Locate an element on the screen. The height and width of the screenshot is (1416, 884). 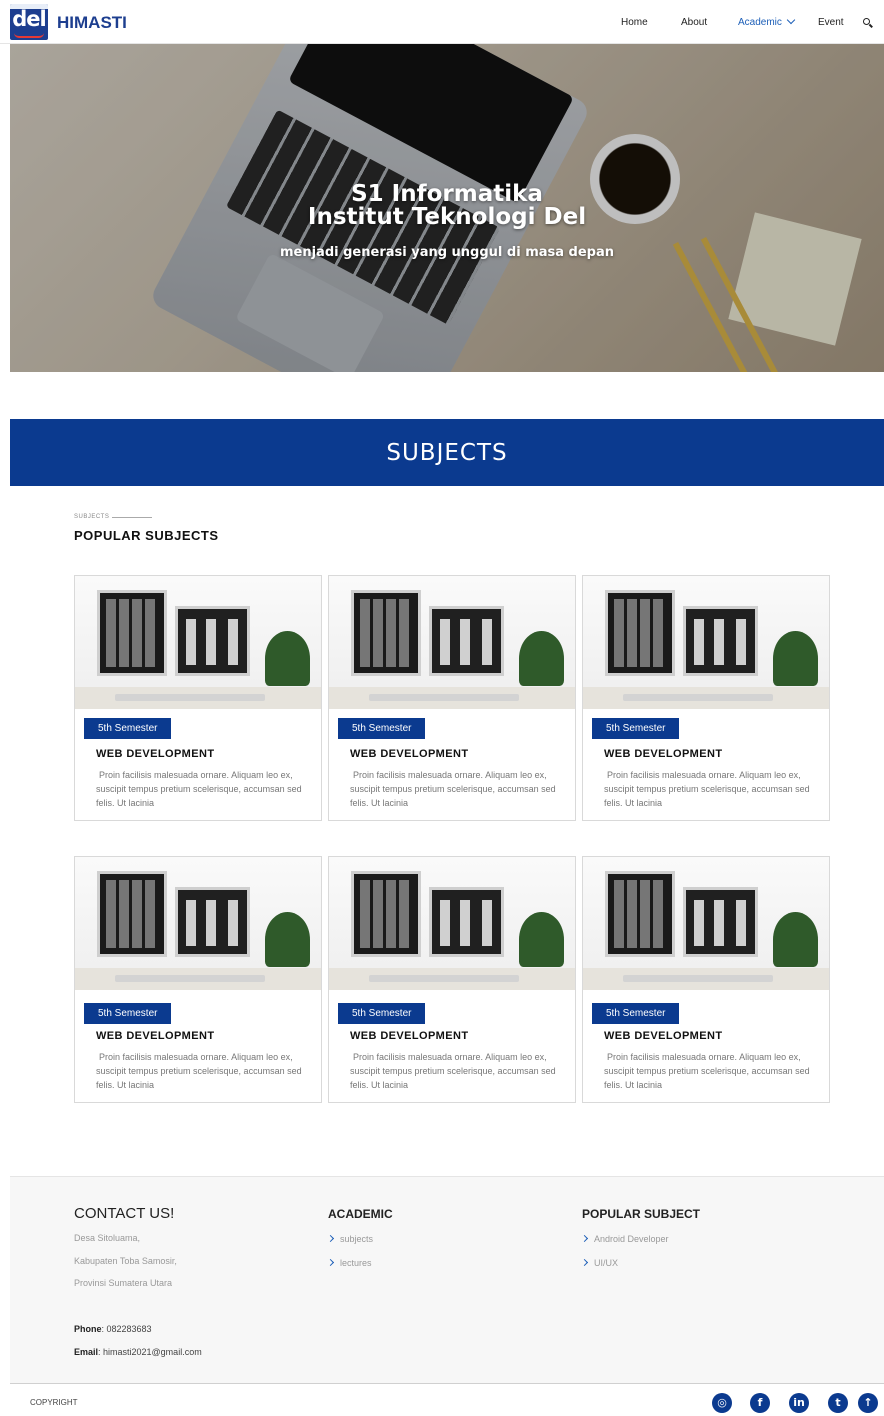
phone-value: : 082283683 is located at coordinates (126, 1329).